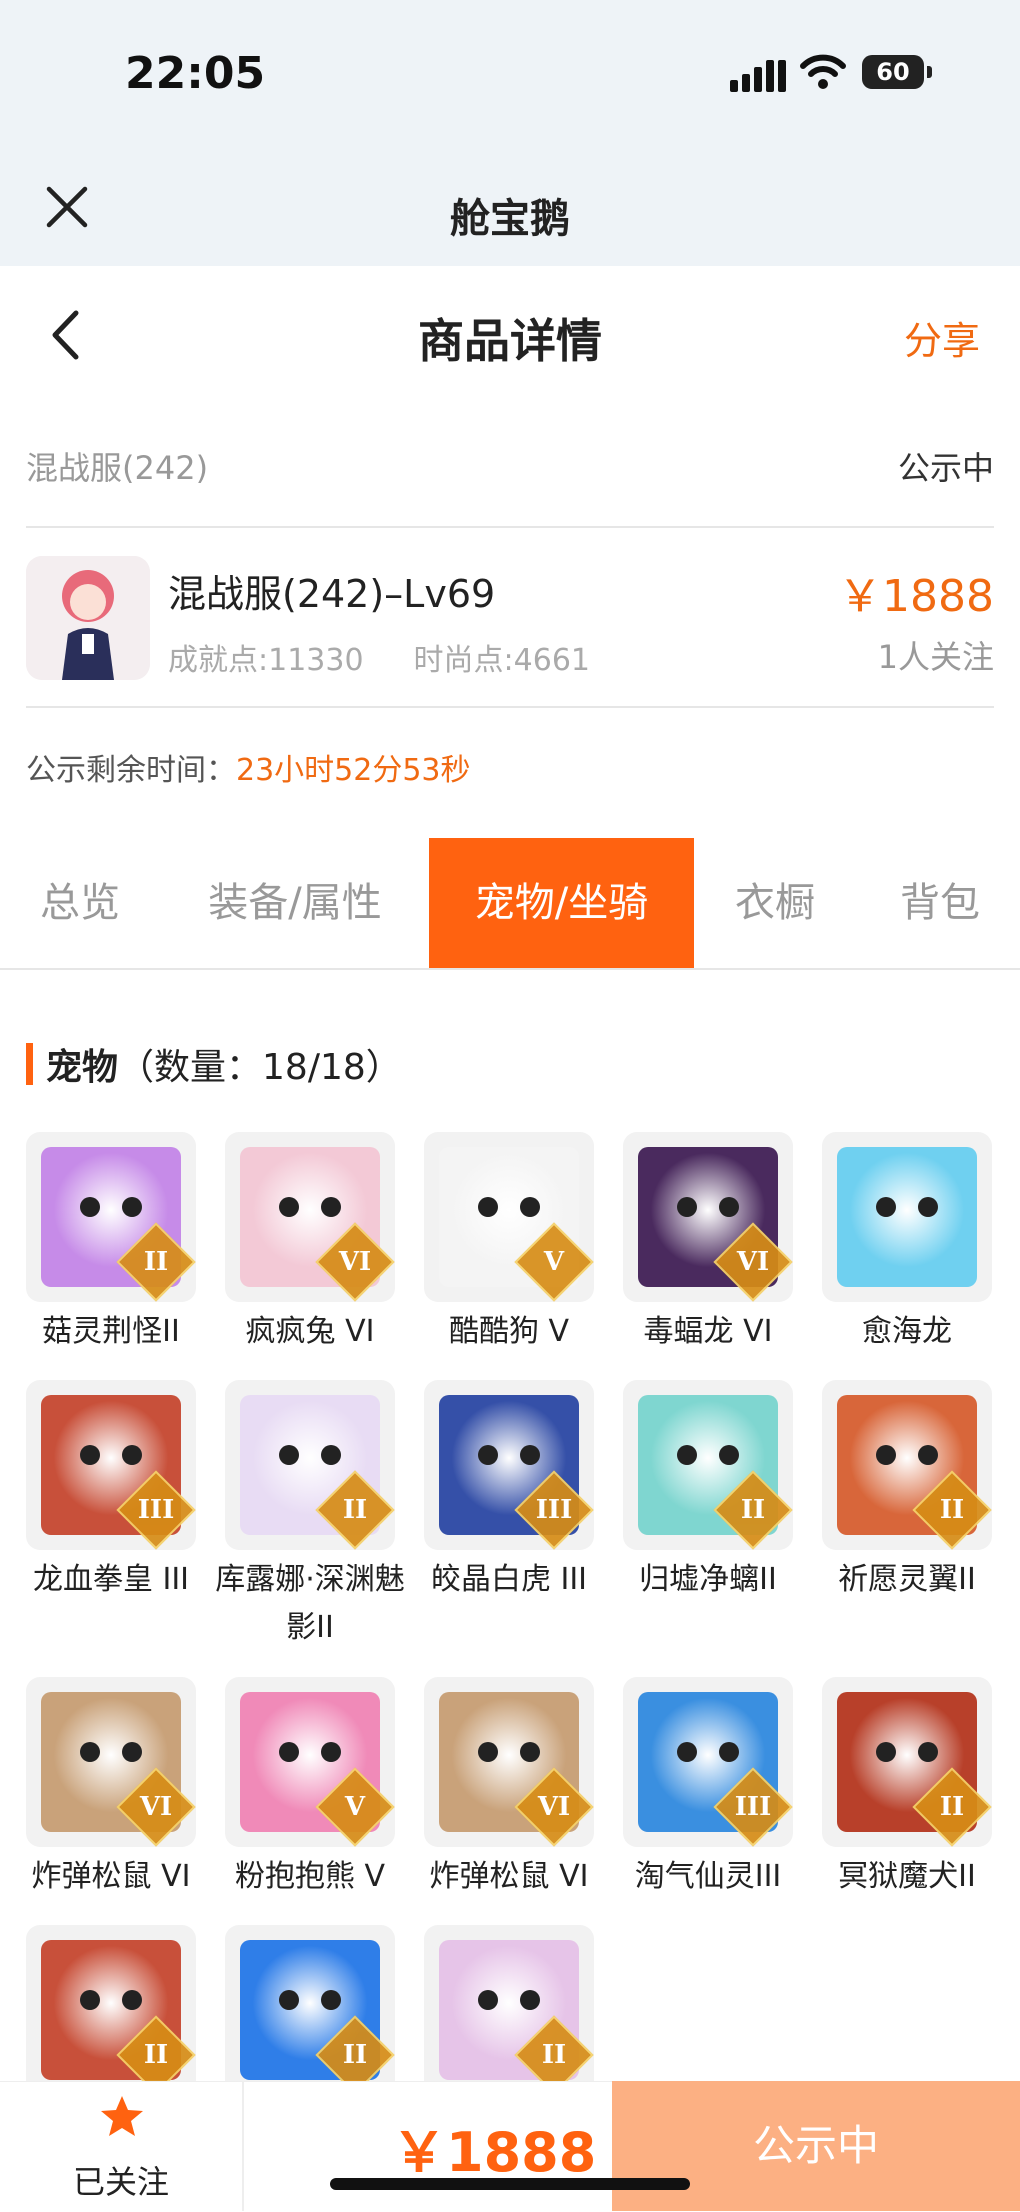  Describe the element at coordinates (823, 74) in the screenshot. I see `wifi-icon` at that location.